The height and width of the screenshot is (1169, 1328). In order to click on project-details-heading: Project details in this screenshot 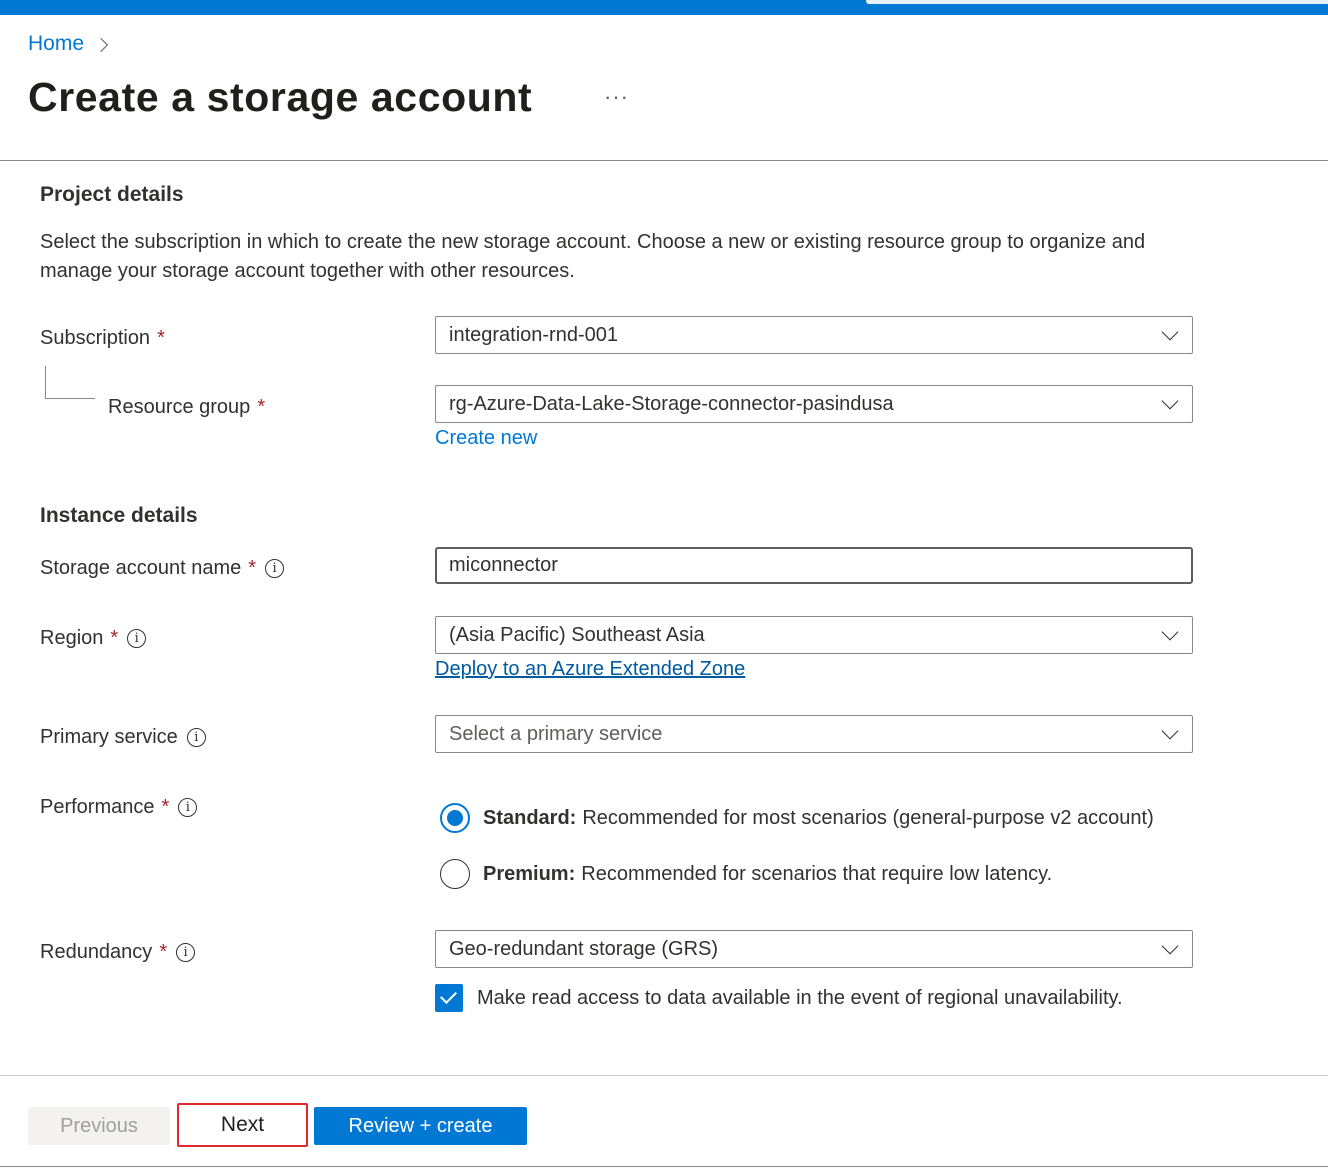, I will do `click(112, 194)`.